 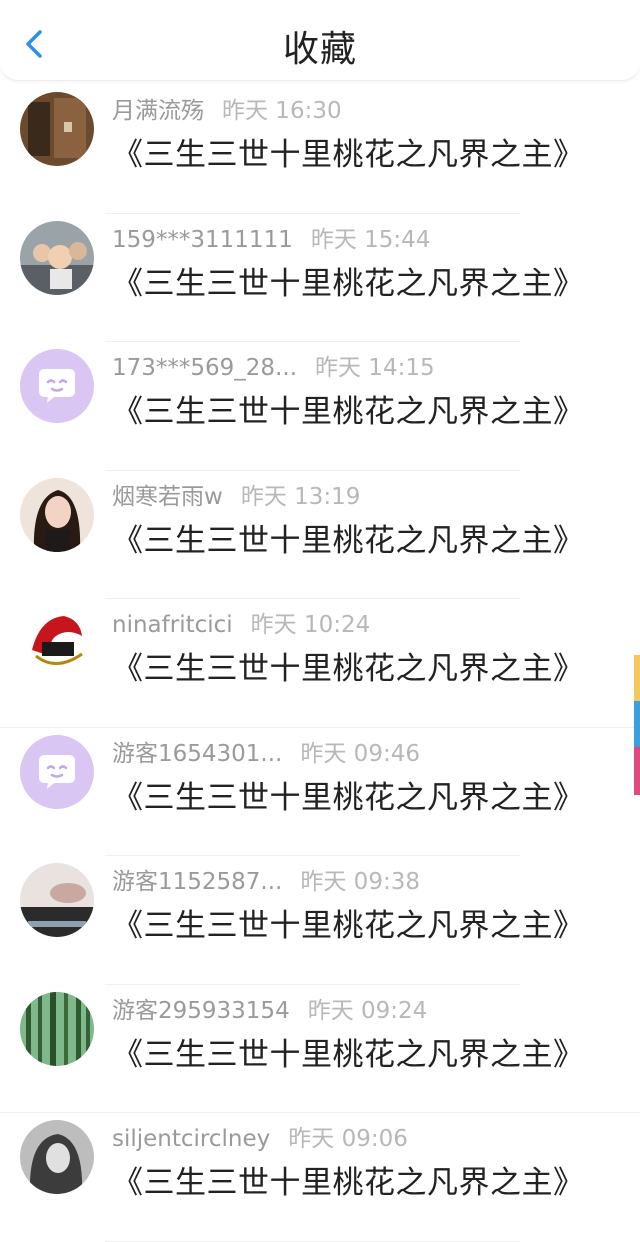 I want to click on list-item: 游客1152587... 昨天 09:38 《三生三世十里桃花之凡界之主》, so click(x=320, y=920).